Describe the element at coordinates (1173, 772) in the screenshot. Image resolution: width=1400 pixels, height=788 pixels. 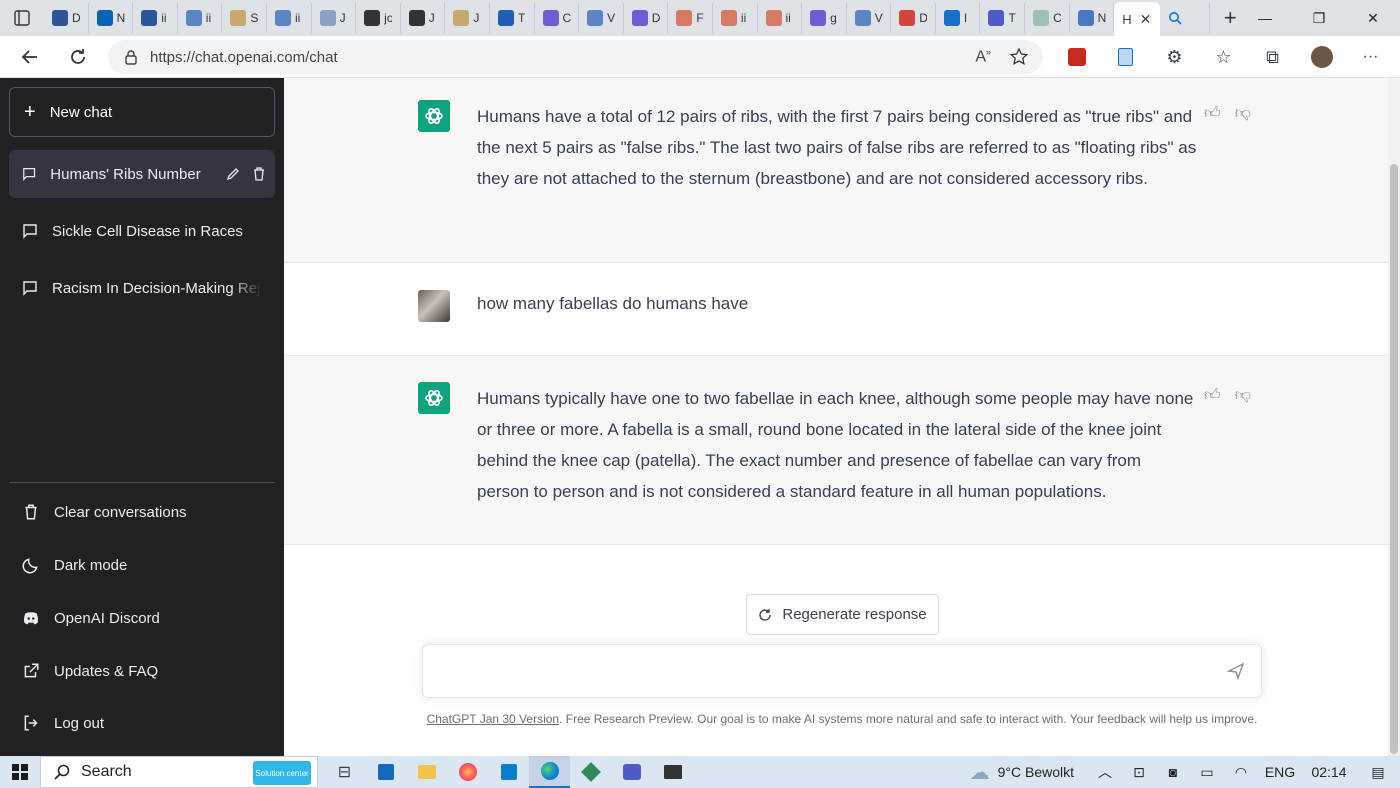
I see `tray-meet-button: ◙` at that location.